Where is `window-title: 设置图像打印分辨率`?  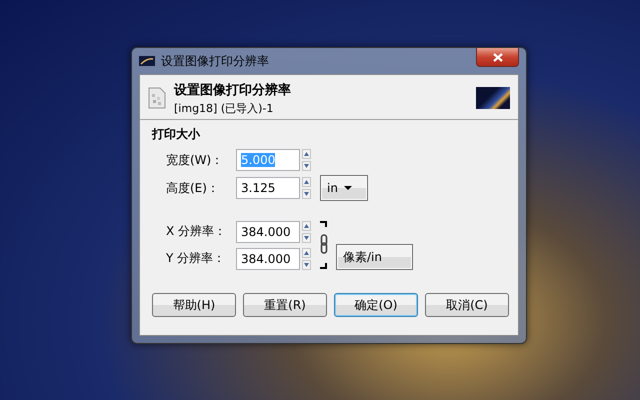
window-title: 设置图像打印分辨率 is located at coordinates (215, 61).